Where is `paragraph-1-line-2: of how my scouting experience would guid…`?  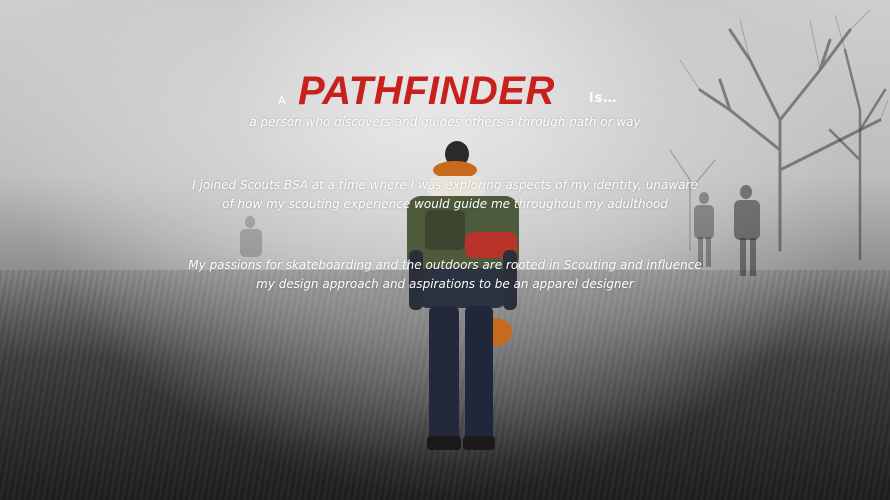 paragraph-1-line-2: of how my scouting experience would guid… is located at coordinates (445, 204).